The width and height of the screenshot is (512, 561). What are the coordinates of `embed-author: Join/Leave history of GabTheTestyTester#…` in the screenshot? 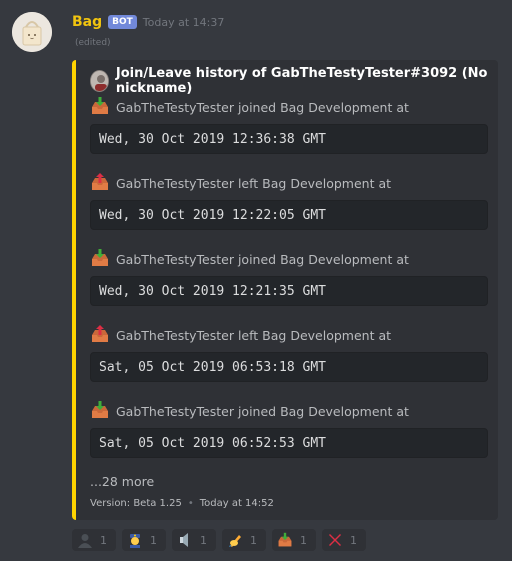 It's located at (294, 81).